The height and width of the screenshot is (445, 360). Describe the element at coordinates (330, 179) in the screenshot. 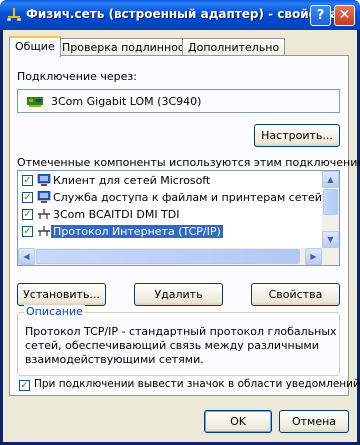

I see `scroll-up-arrow-icon: ▲` at that location.